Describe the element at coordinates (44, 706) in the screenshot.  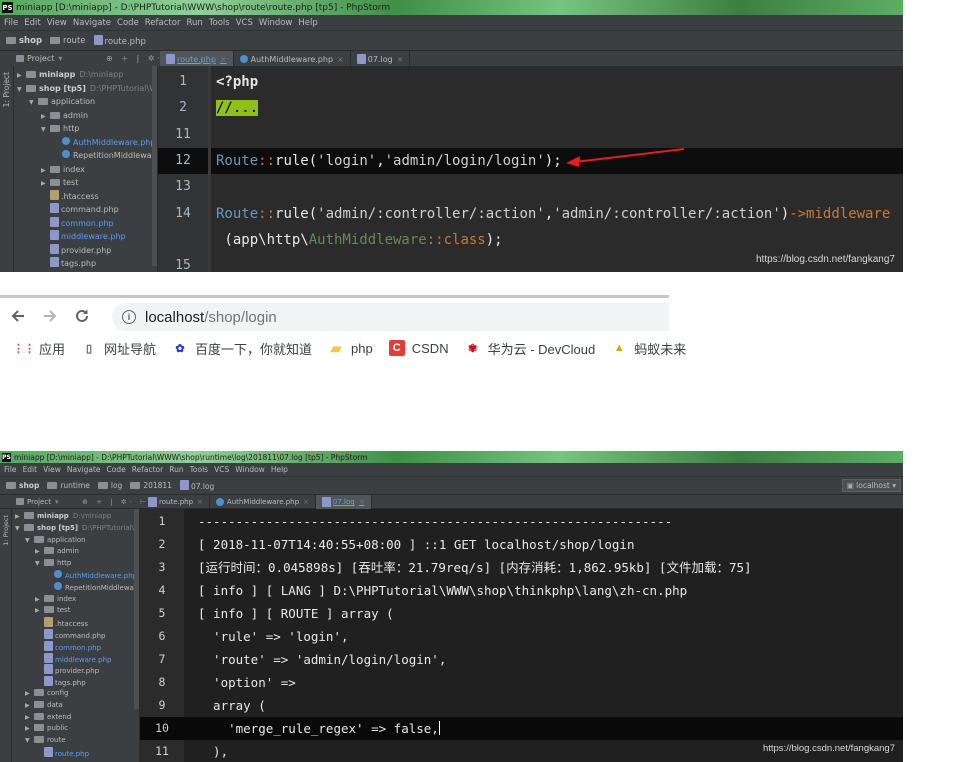
I see `tree-item-data: ▶ data` at that location.